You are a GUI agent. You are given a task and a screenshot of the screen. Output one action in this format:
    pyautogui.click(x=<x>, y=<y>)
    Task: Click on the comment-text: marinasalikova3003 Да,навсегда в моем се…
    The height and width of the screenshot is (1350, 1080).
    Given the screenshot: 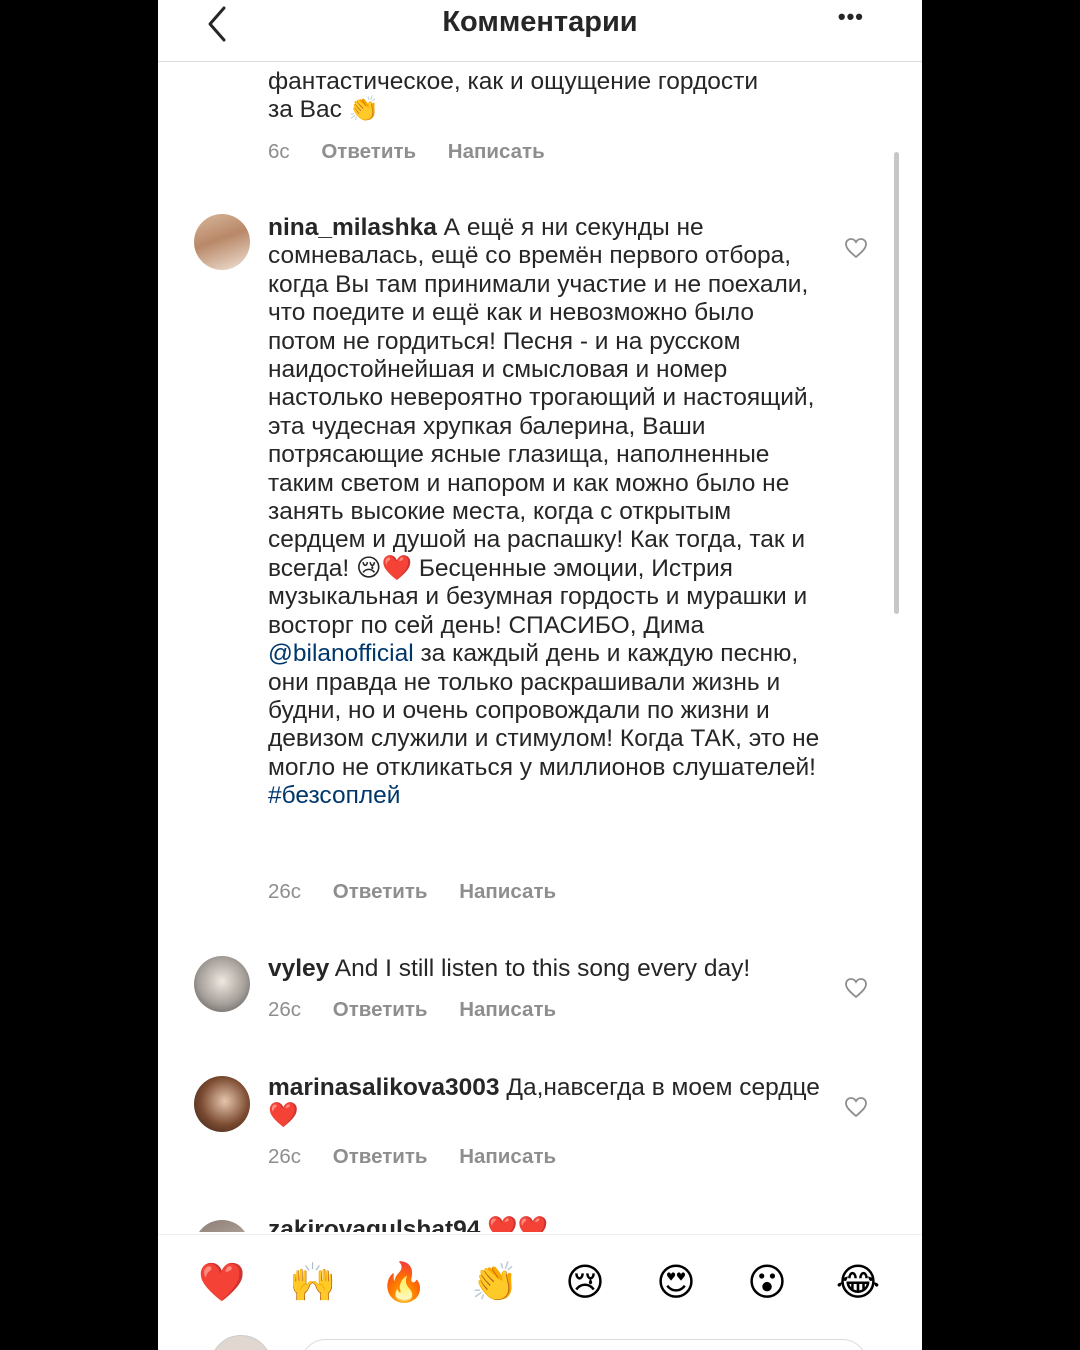 What is the action you would take?
    pyautogui.click(x=548, y=1102)
    